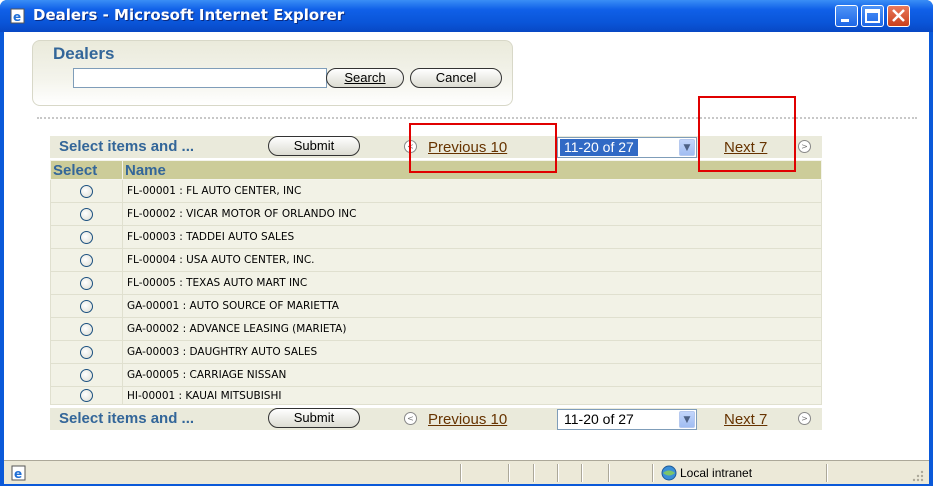 The width and height of the screenshot is (933, 486). I want to click on dealer-name: FL-00004 : USA AUTO CENTER, INC., so click(472, 260).